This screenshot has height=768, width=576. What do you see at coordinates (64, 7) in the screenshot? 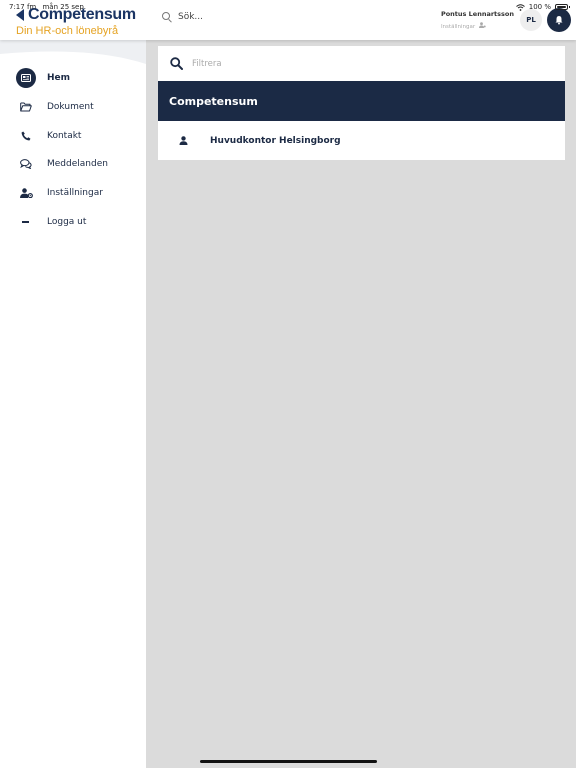
I see `status-date: mån 25 sep.` at bounding box center [64, 7].